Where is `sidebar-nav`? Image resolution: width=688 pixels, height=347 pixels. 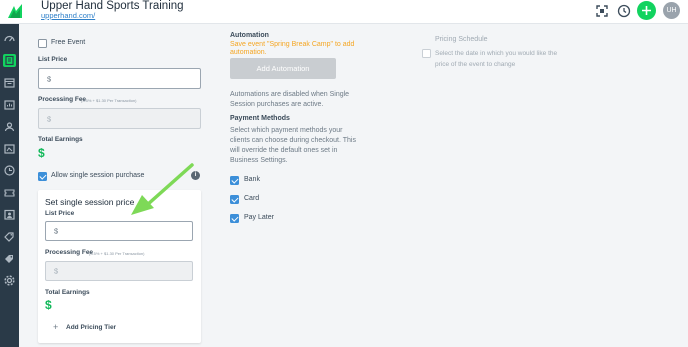
sidebar-nav is located at coordinates (9, 185).